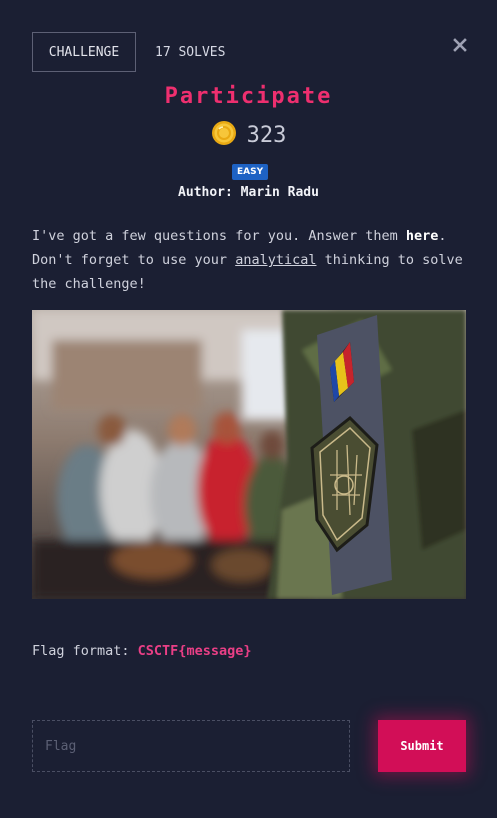 This screenshot has height=818, width=497. I want to click on tab-challenge-label: CHALLENGE, so click(84, 52).